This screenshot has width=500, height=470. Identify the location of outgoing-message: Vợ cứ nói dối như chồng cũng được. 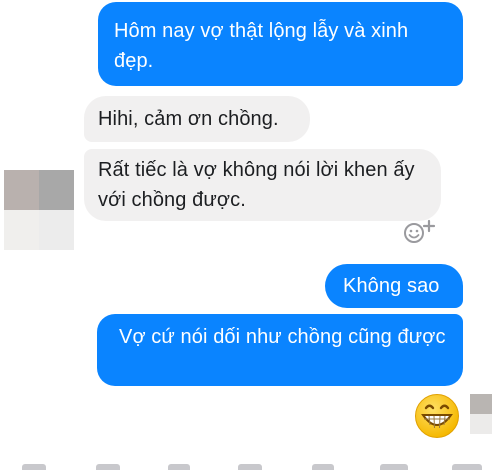
(280, 350).